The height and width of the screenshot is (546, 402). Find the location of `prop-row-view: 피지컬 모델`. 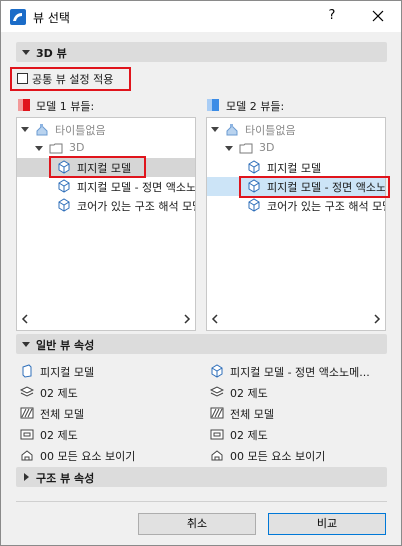

prop-row-view: 피지컬 모델 is located at coordinates (110, 372).